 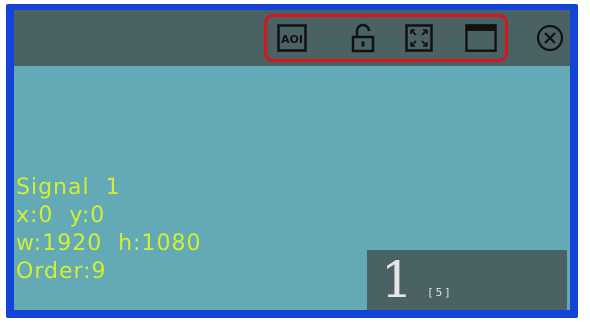 I want to click on aoi-button: AOI, so click(x=292, y=38).